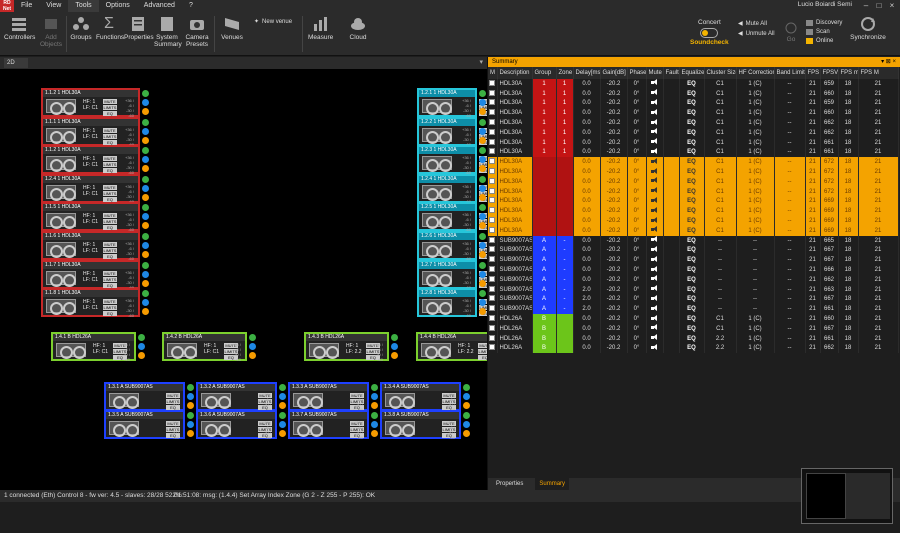 The image size is (900, 533). I want to click on column-header: FPS M, so click(878, 73).